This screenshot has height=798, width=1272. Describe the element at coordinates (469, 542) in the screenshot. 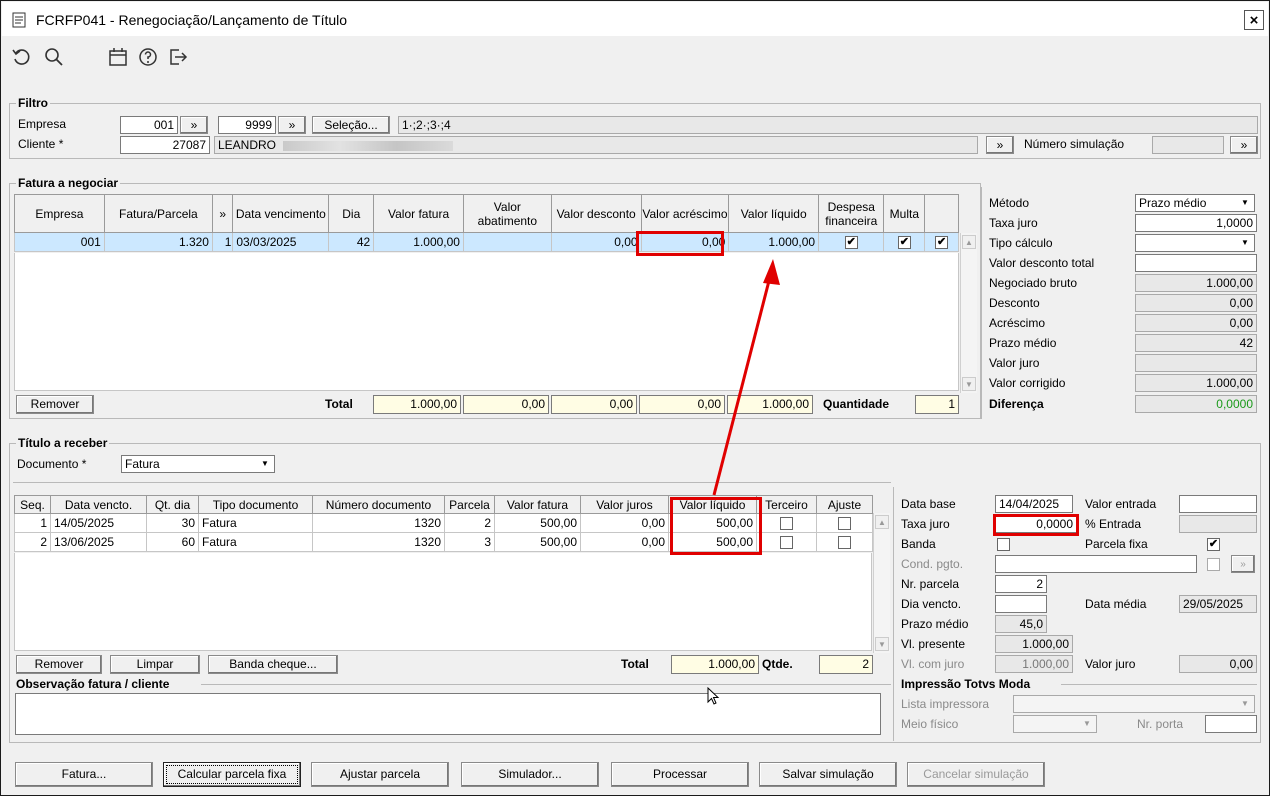

I see `cell-parcela: 3` at that location.